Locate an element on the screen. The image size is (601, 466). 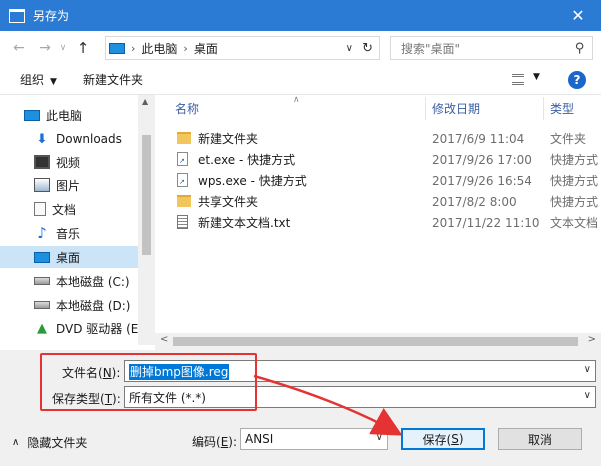
file-type: 文本文档 is located at coordinates (574, 223).